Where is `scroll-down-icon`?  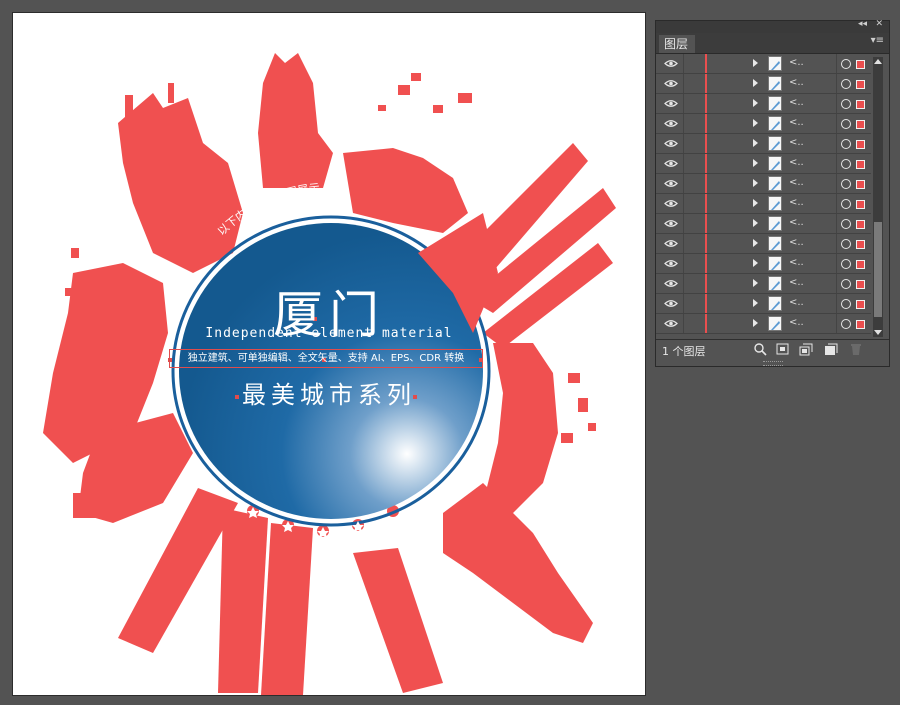
scroll-down-icon is located at coordinates (878, 332).